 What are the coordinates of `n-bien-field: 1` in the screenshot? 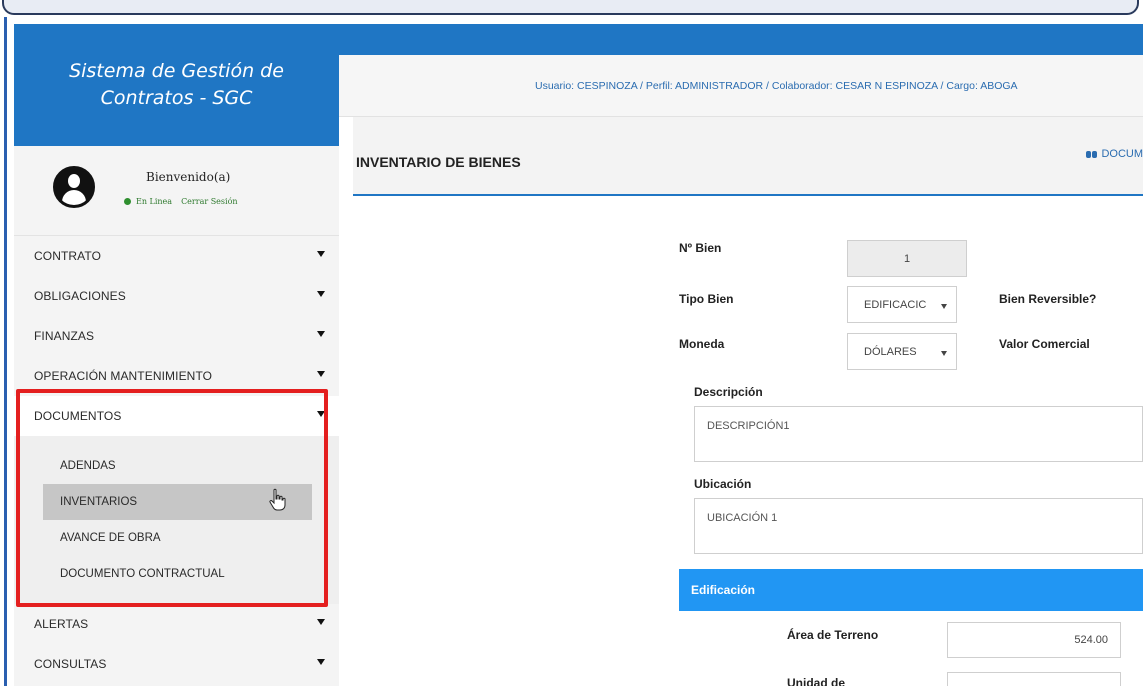 It's located at (907, 258).